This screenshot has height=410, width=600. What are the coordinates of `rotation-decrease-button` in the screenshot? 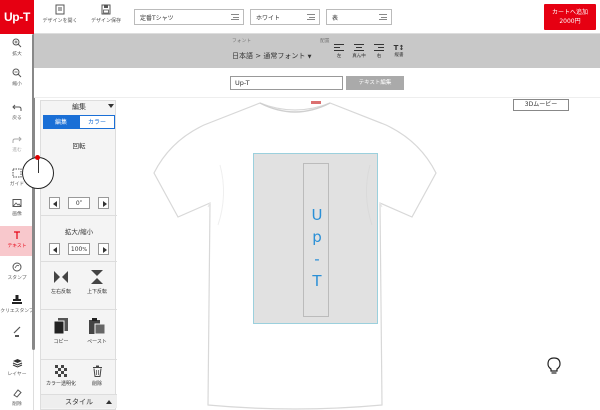 It's located at (54, 203).